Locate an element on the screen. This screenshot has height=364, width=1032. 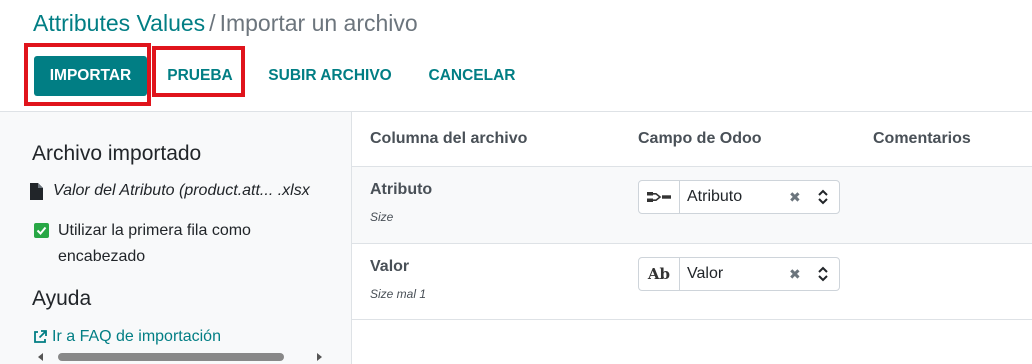
breadcrumb-current: Importar un archivo is located at coordinates (318, 23).